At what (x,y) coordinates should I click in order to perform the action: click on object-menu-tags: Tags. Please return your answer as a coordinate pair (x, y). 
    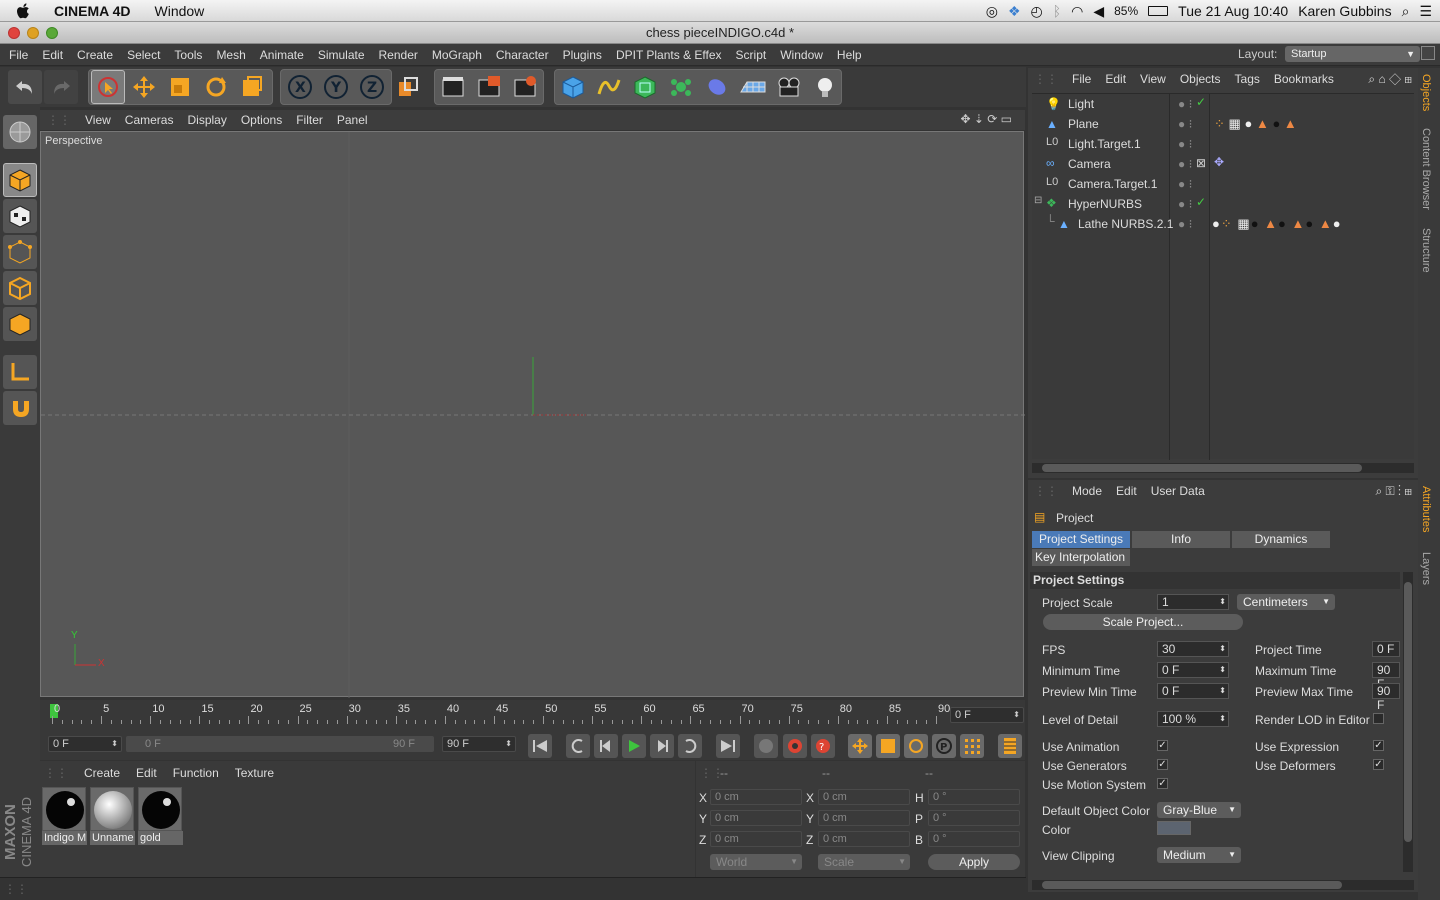
    Looking at the image, I should click on (1247, 79).